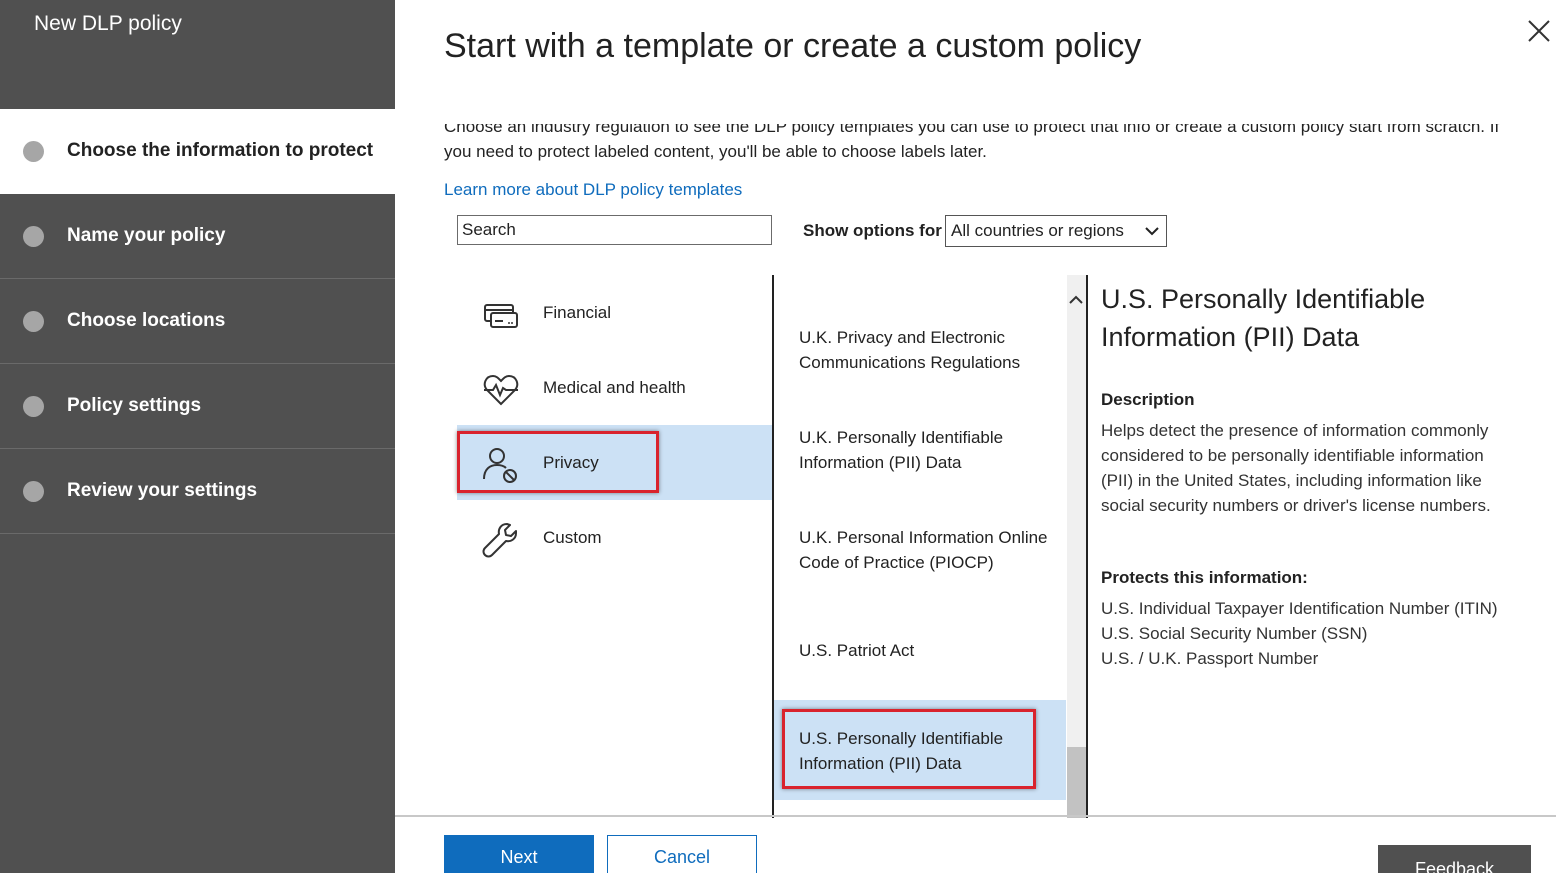  I want to click on person-blocked-icon, so click(500, 465).